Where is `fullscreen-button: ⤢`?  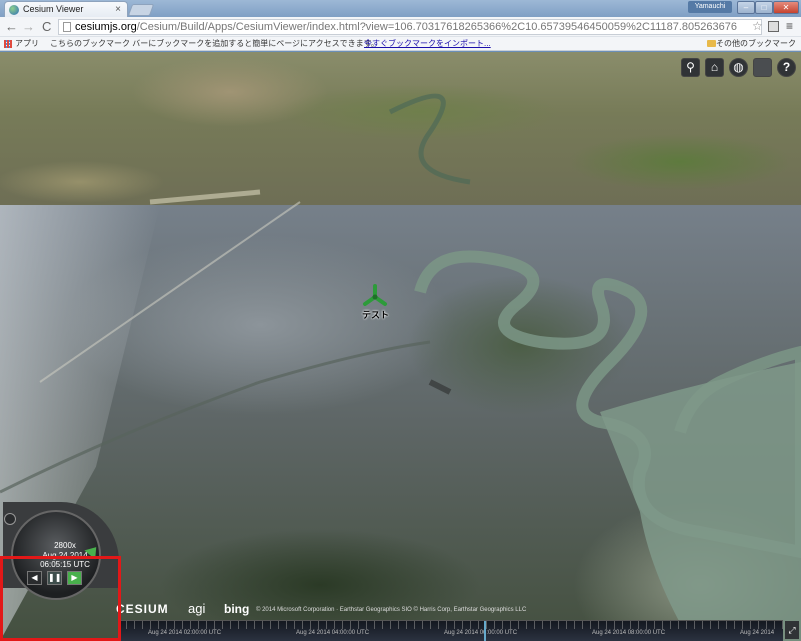 fullscreen-button: ⤢ is located at coordinates (792, 630).